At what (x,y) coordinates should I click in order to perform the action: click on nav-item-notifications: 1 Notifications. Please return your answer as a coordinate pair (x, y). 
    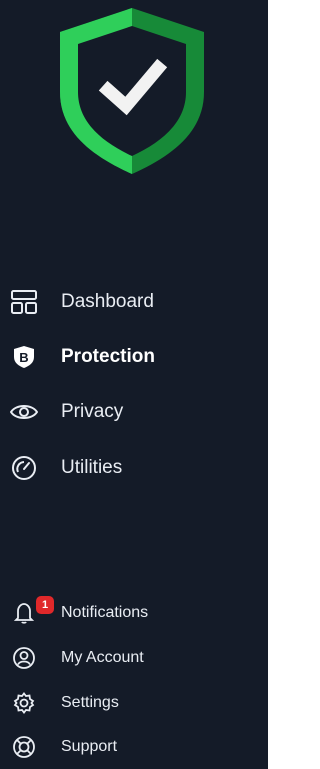
    Looking at the image, I should click on (134, 613).